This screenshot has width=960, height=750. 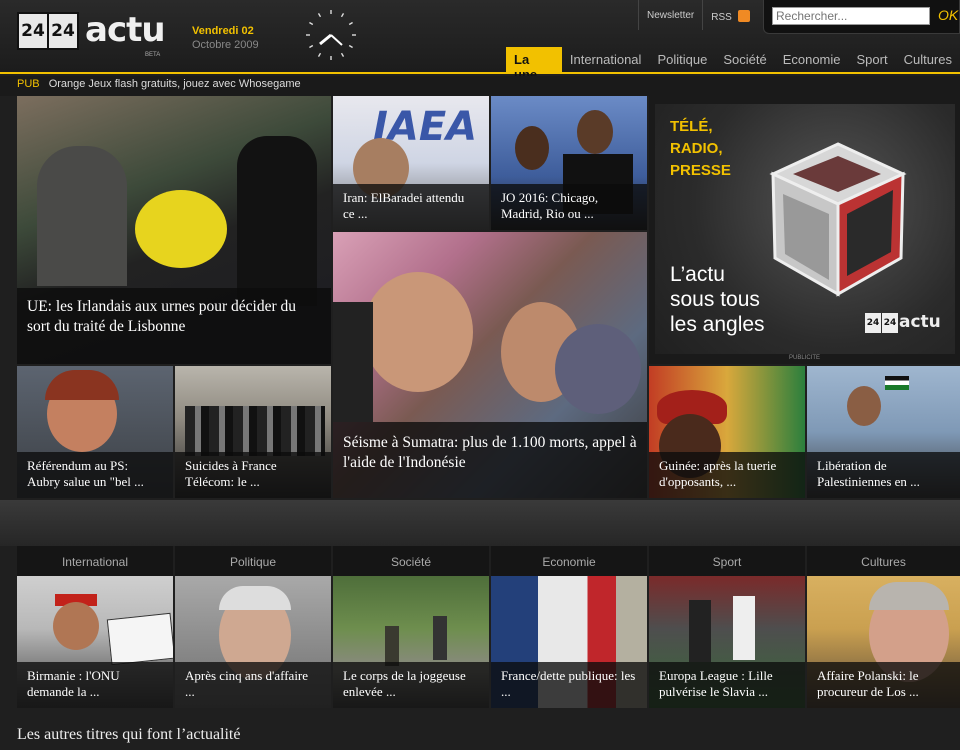 I want to click on ad-media-list: TÉLÉ, RADIO, PRESSE, so click(x=700, y=149).